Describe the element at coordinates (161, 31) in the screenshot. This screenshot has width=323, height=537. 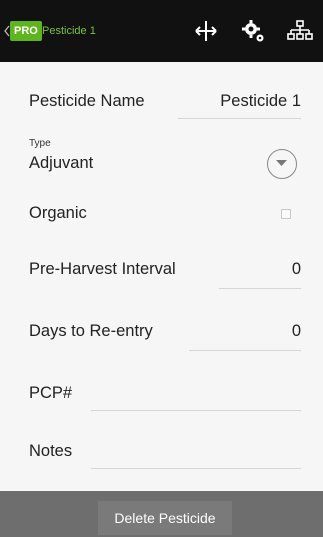
I see `top-bar: PRO Pesticide 1` at that location.